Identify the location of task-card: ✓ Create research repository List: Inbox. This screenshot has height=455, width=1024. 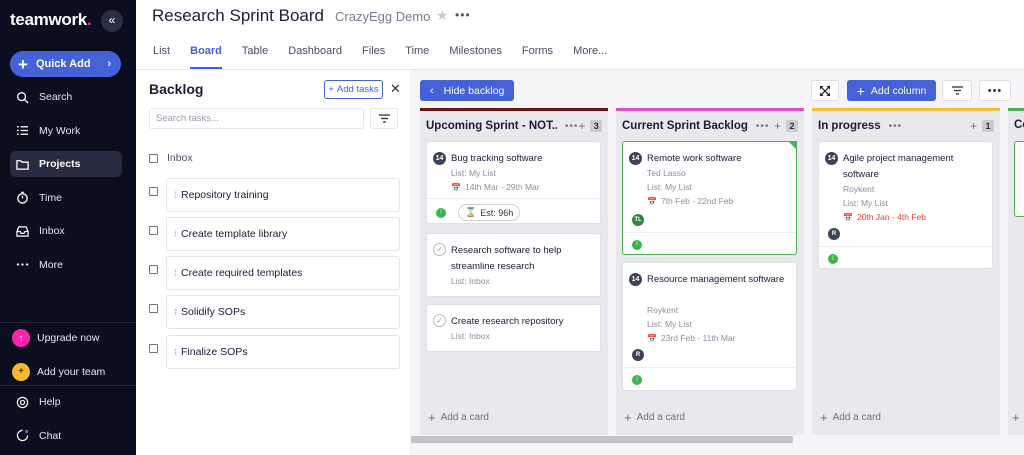
(513, 328).